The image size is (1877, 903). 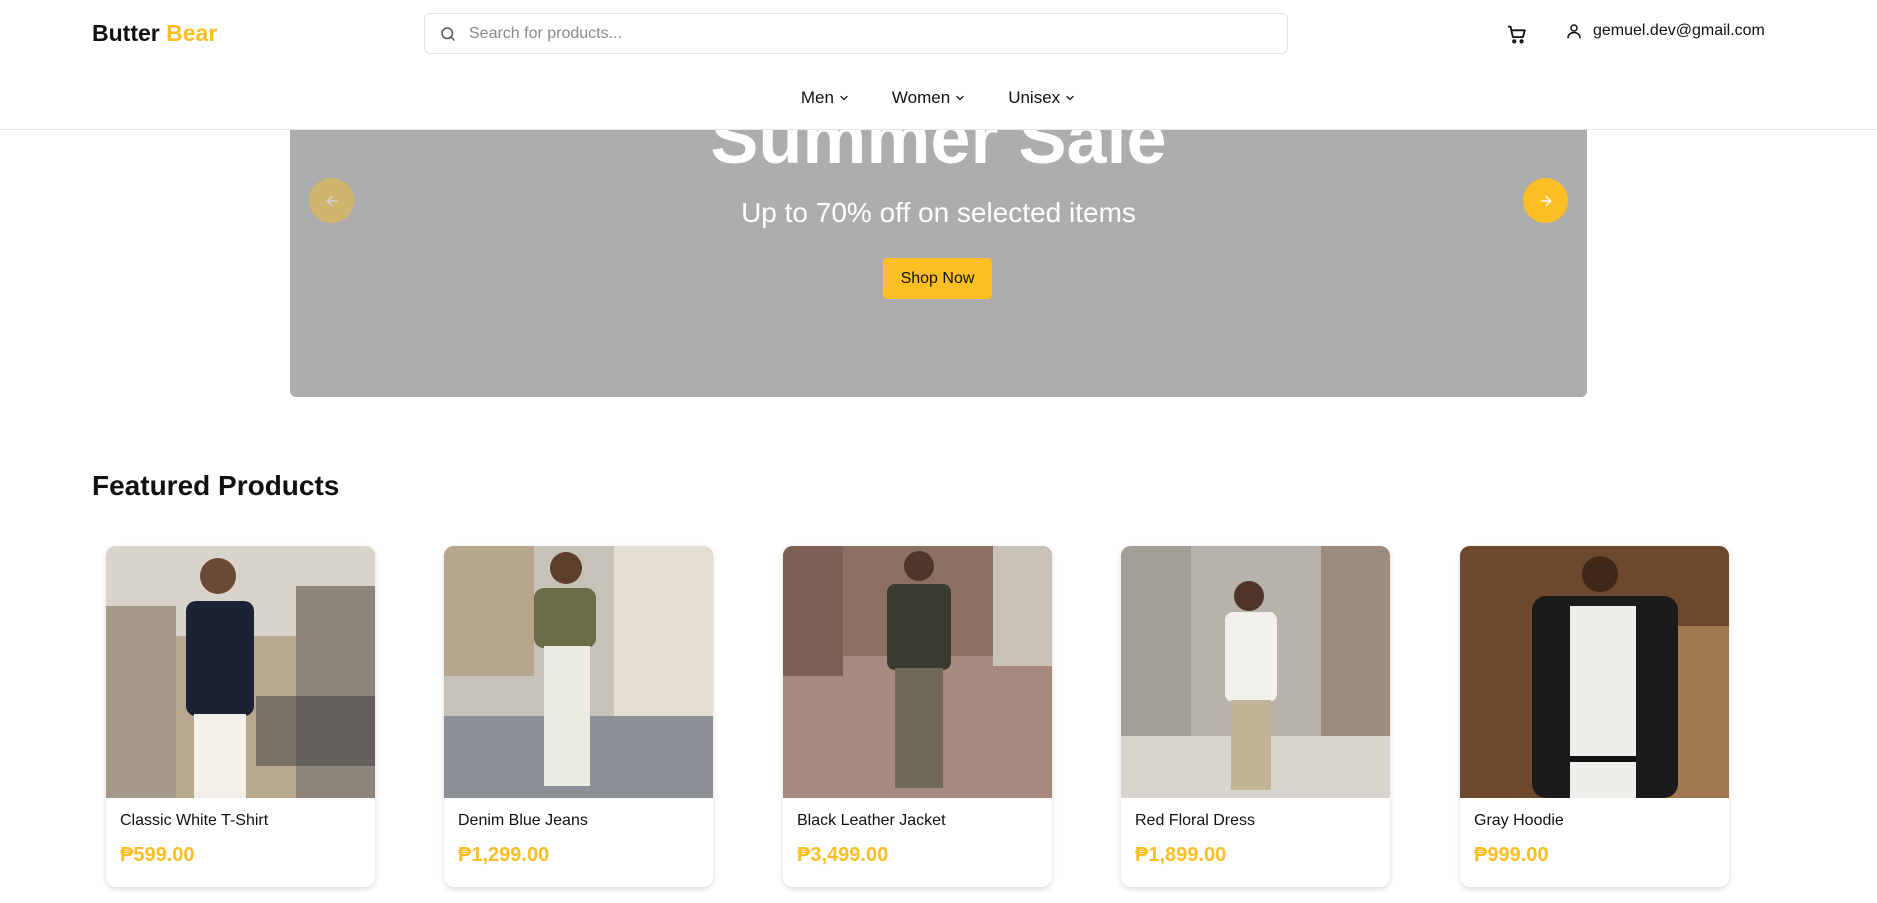 I want to click on product-card: Denim Blue Jeans ₱1,299.00, so click(x=578, y=716).